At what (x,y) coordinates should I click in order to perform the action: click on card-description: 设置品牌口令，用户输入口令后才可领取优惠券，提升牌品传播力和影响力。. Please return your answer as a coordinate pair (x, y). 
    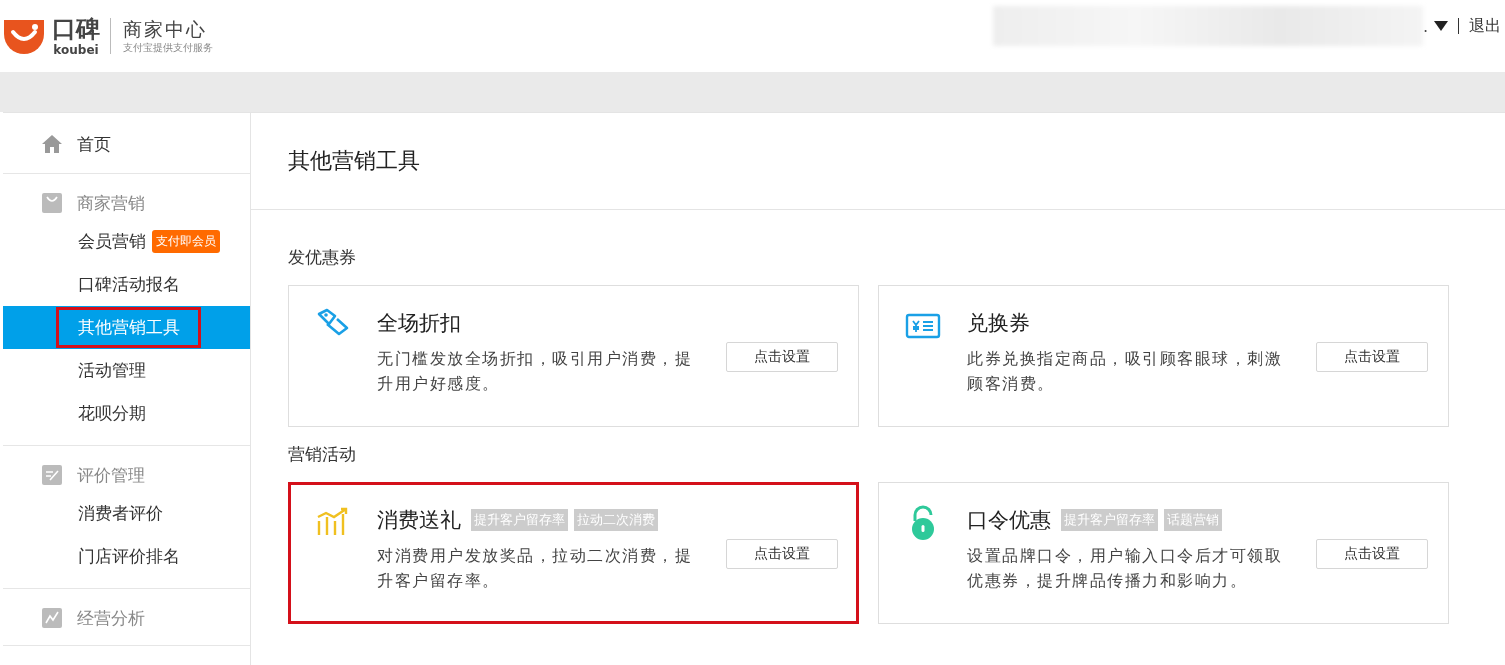
    Looking at the image, I should click on (1125, 568).